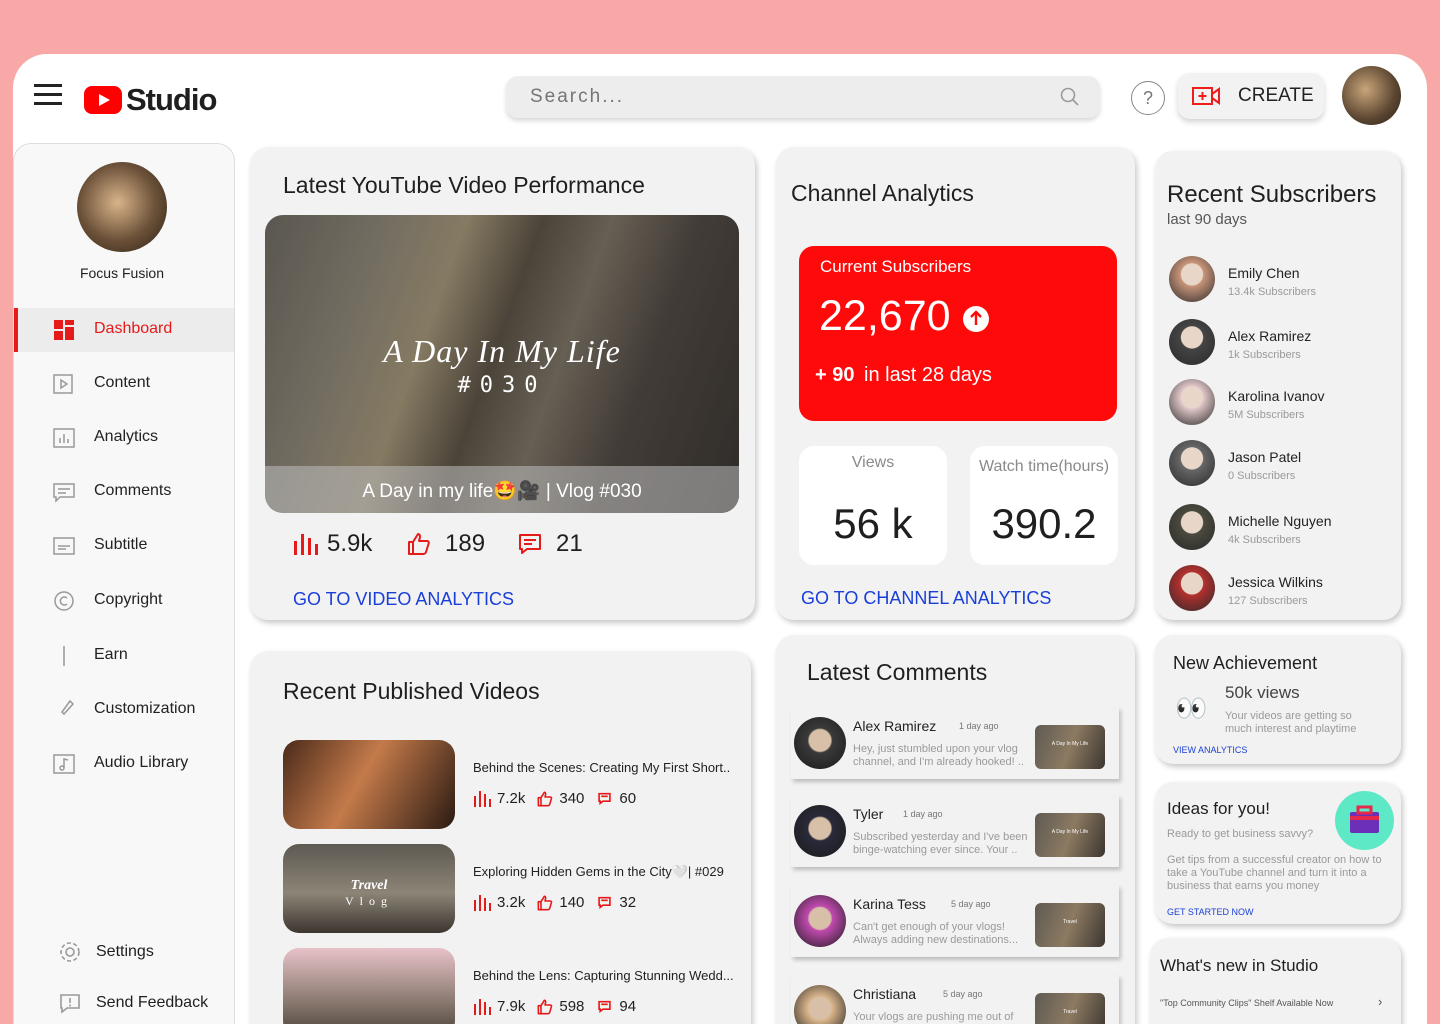 Image resolution: width=1440 pixels, height=1024 pixels. I want to click on sidebar-item-audio-library: Audio Library, so click(124, 764).